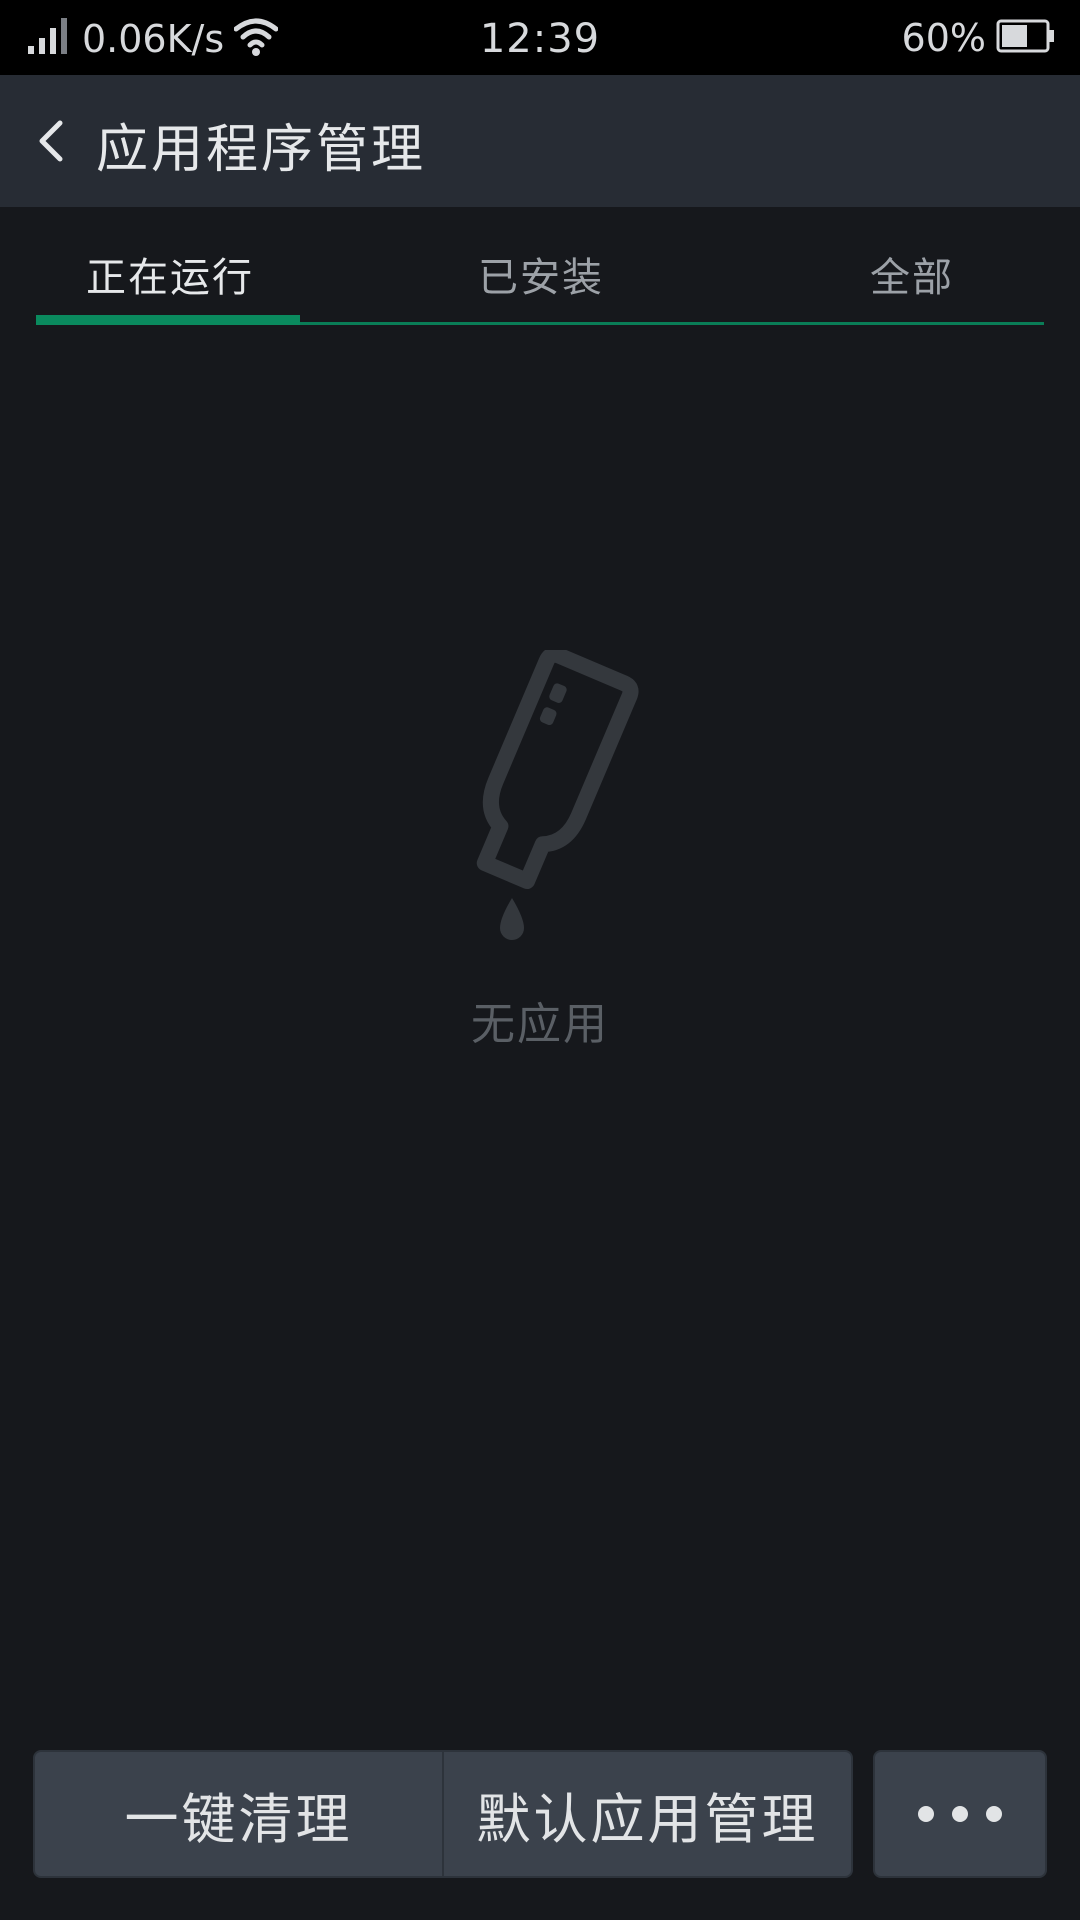  I want to click on tab-bar: 正在运行 已安装 全部, so click(540, 267).